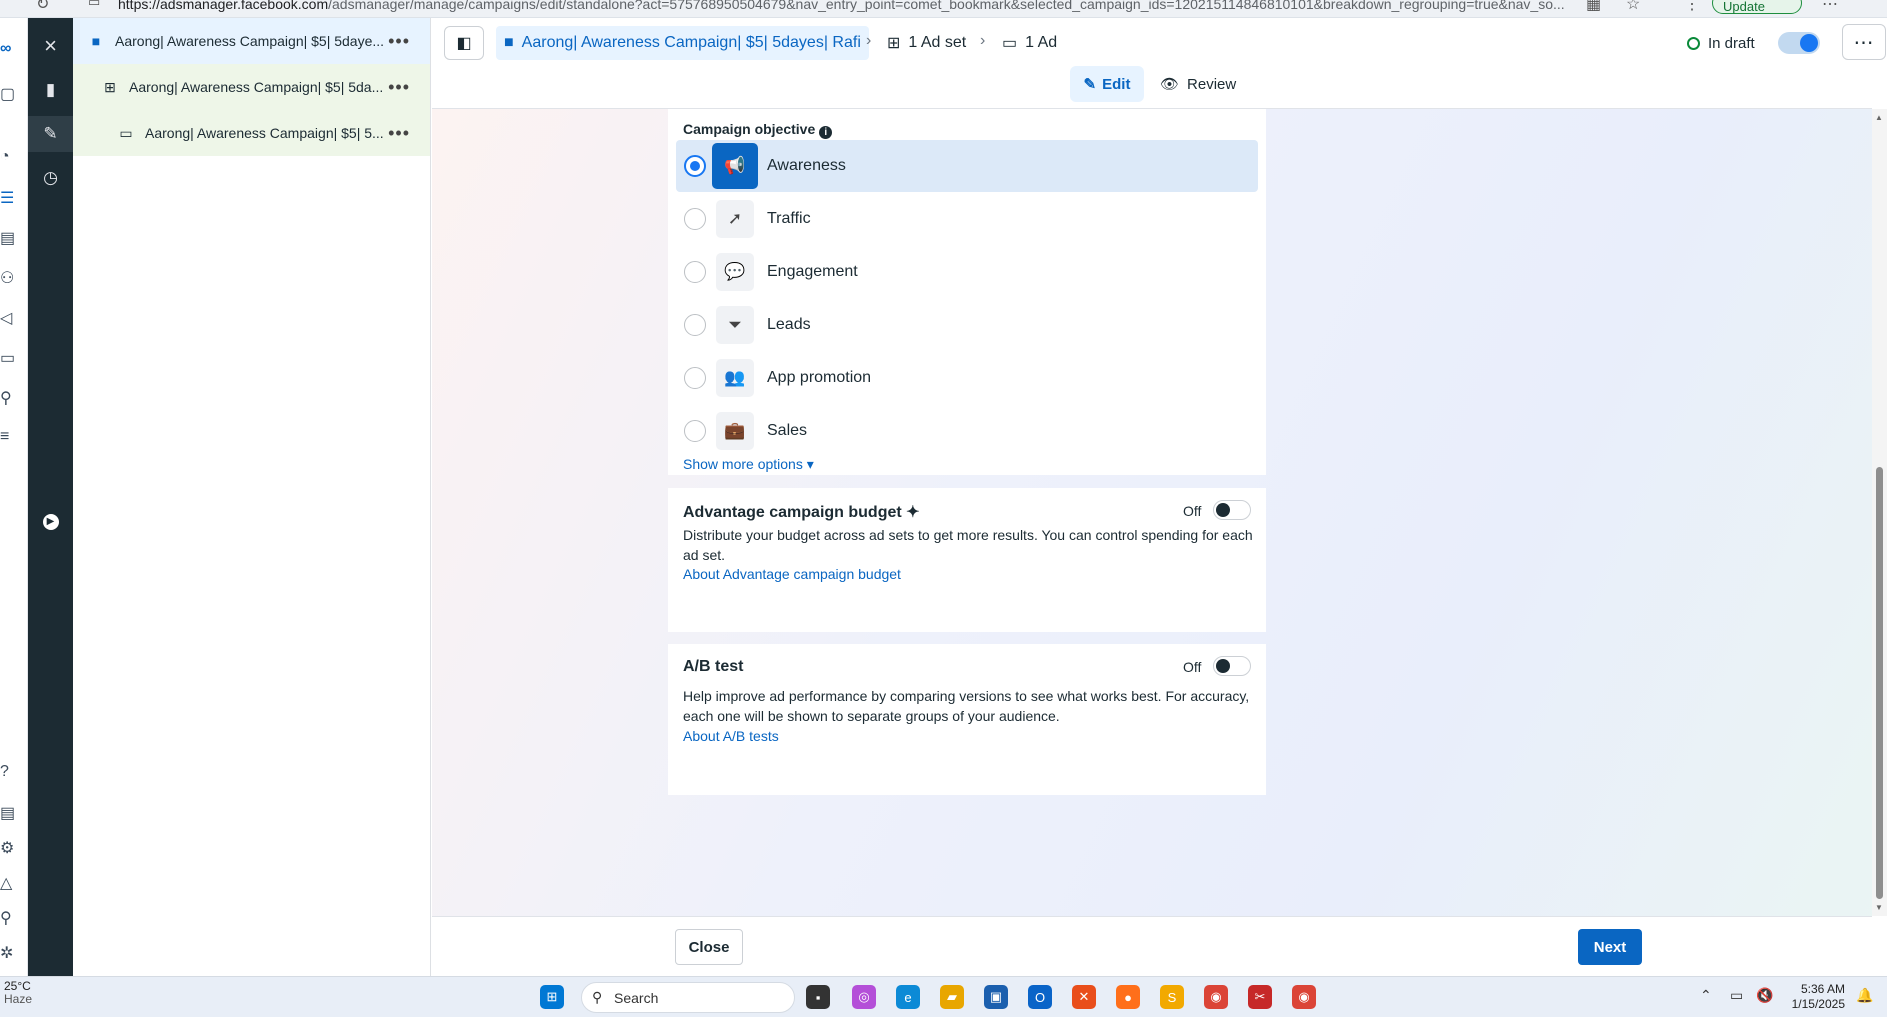 This screenshot has height=1017, width=1887. Describe the element at coordinates (926, 43) in the screenshot. I see `breadcrumb-adset: ⊞ 1 Ad set` at that location.